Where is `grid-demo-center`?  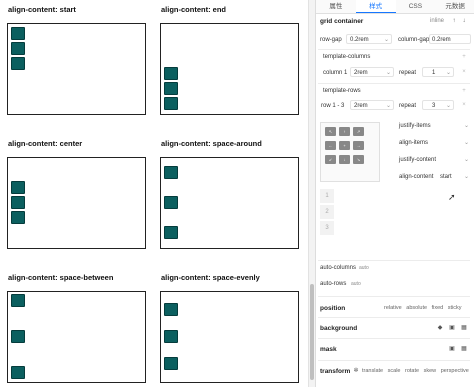 grid-demo-center is located at coordinates (76, 203).